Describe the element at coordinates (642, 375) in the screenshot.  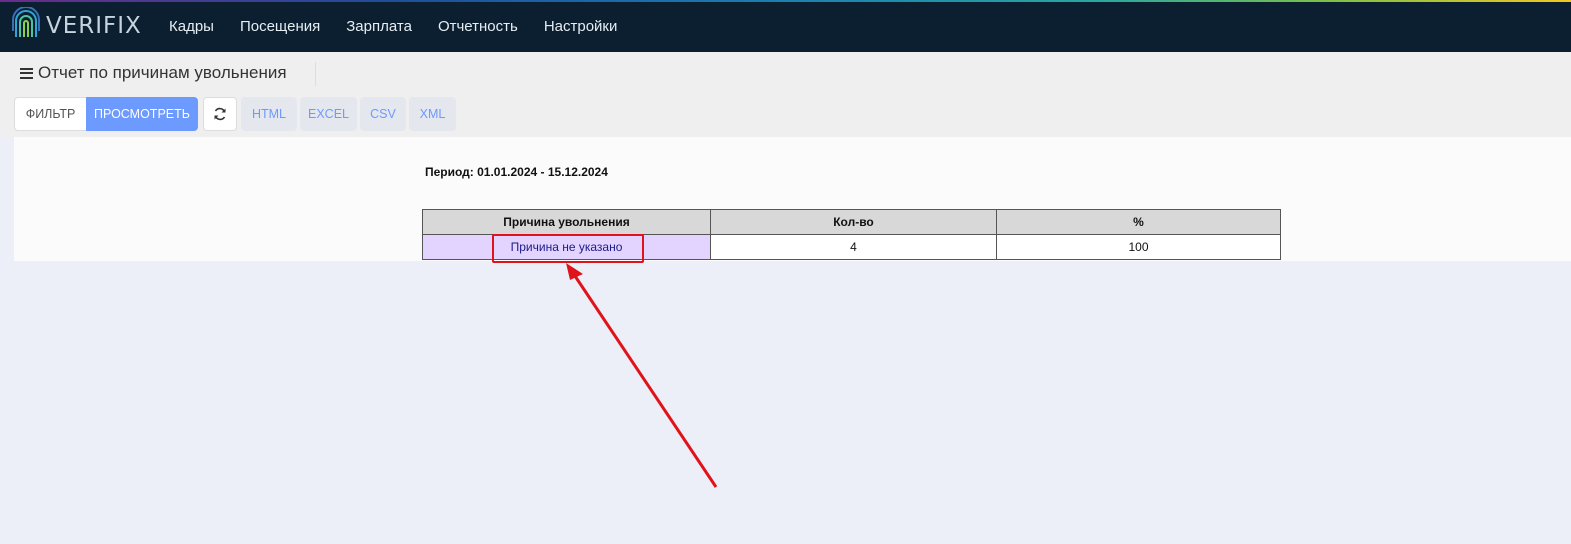
I see `annotation-arrow` at that location.